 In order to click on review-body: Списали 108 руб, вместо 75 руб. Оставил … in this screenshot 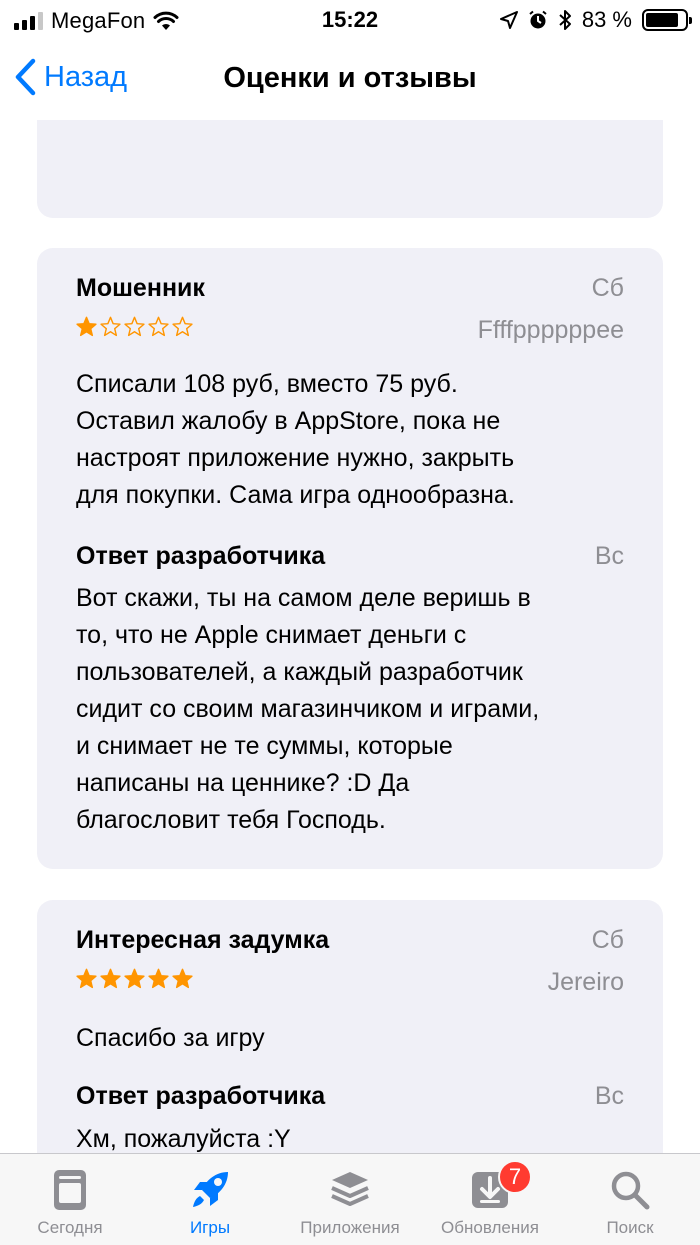, I will do `click(295, 439)`.